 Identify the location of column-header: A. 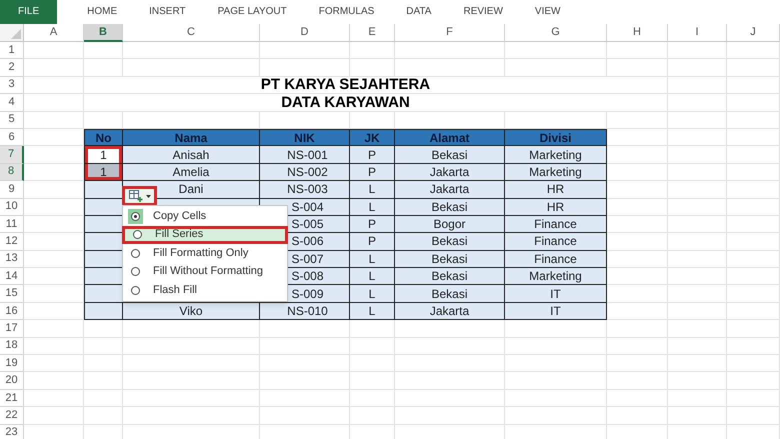
(54, 33).